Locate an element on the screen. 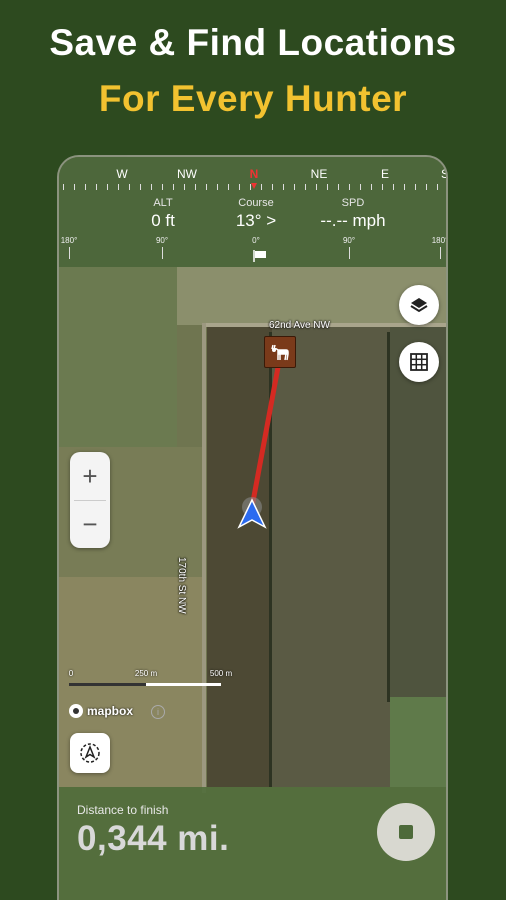 This screenshot has height=900, width=506. zoom-in-button: + is located at coordinates (90, 476).